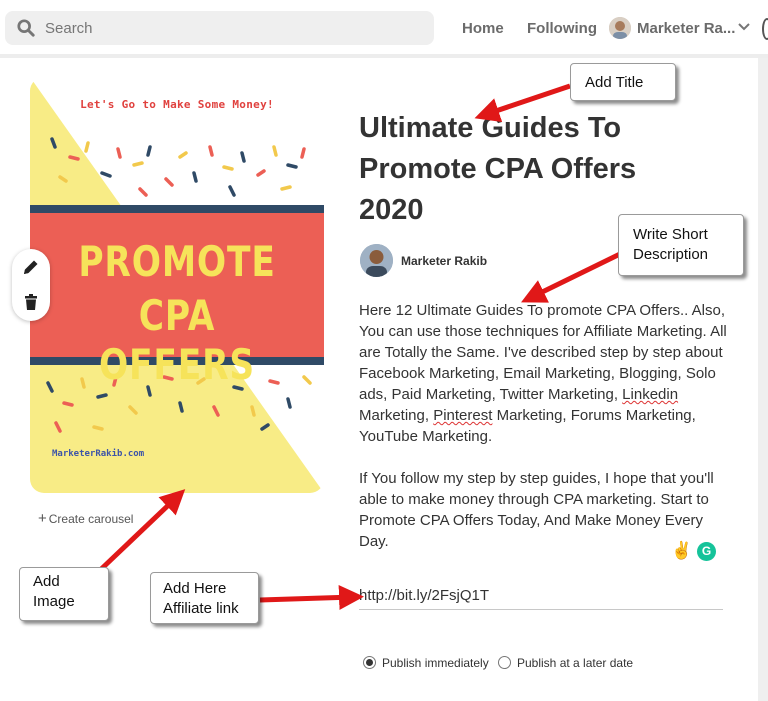  I want to click on arrow-to-link, so click(311, 597).